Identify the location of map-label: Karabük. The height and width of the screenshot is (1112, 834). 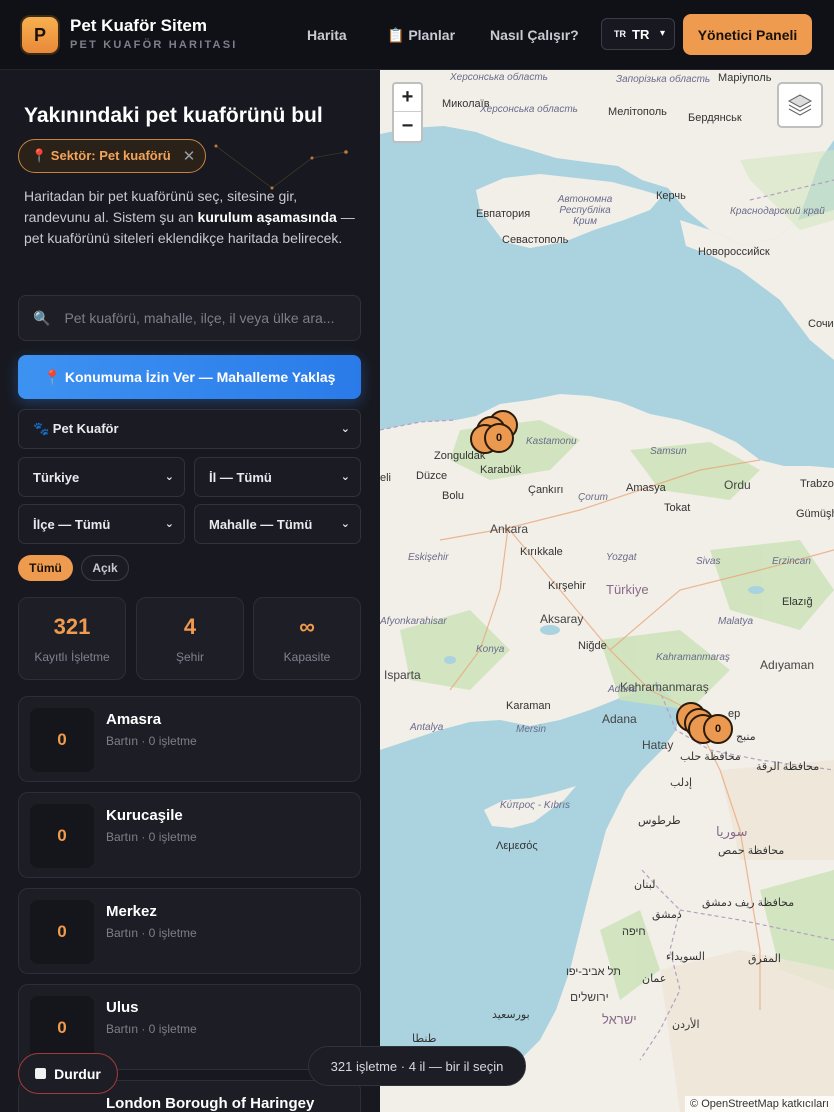
(500, 470).